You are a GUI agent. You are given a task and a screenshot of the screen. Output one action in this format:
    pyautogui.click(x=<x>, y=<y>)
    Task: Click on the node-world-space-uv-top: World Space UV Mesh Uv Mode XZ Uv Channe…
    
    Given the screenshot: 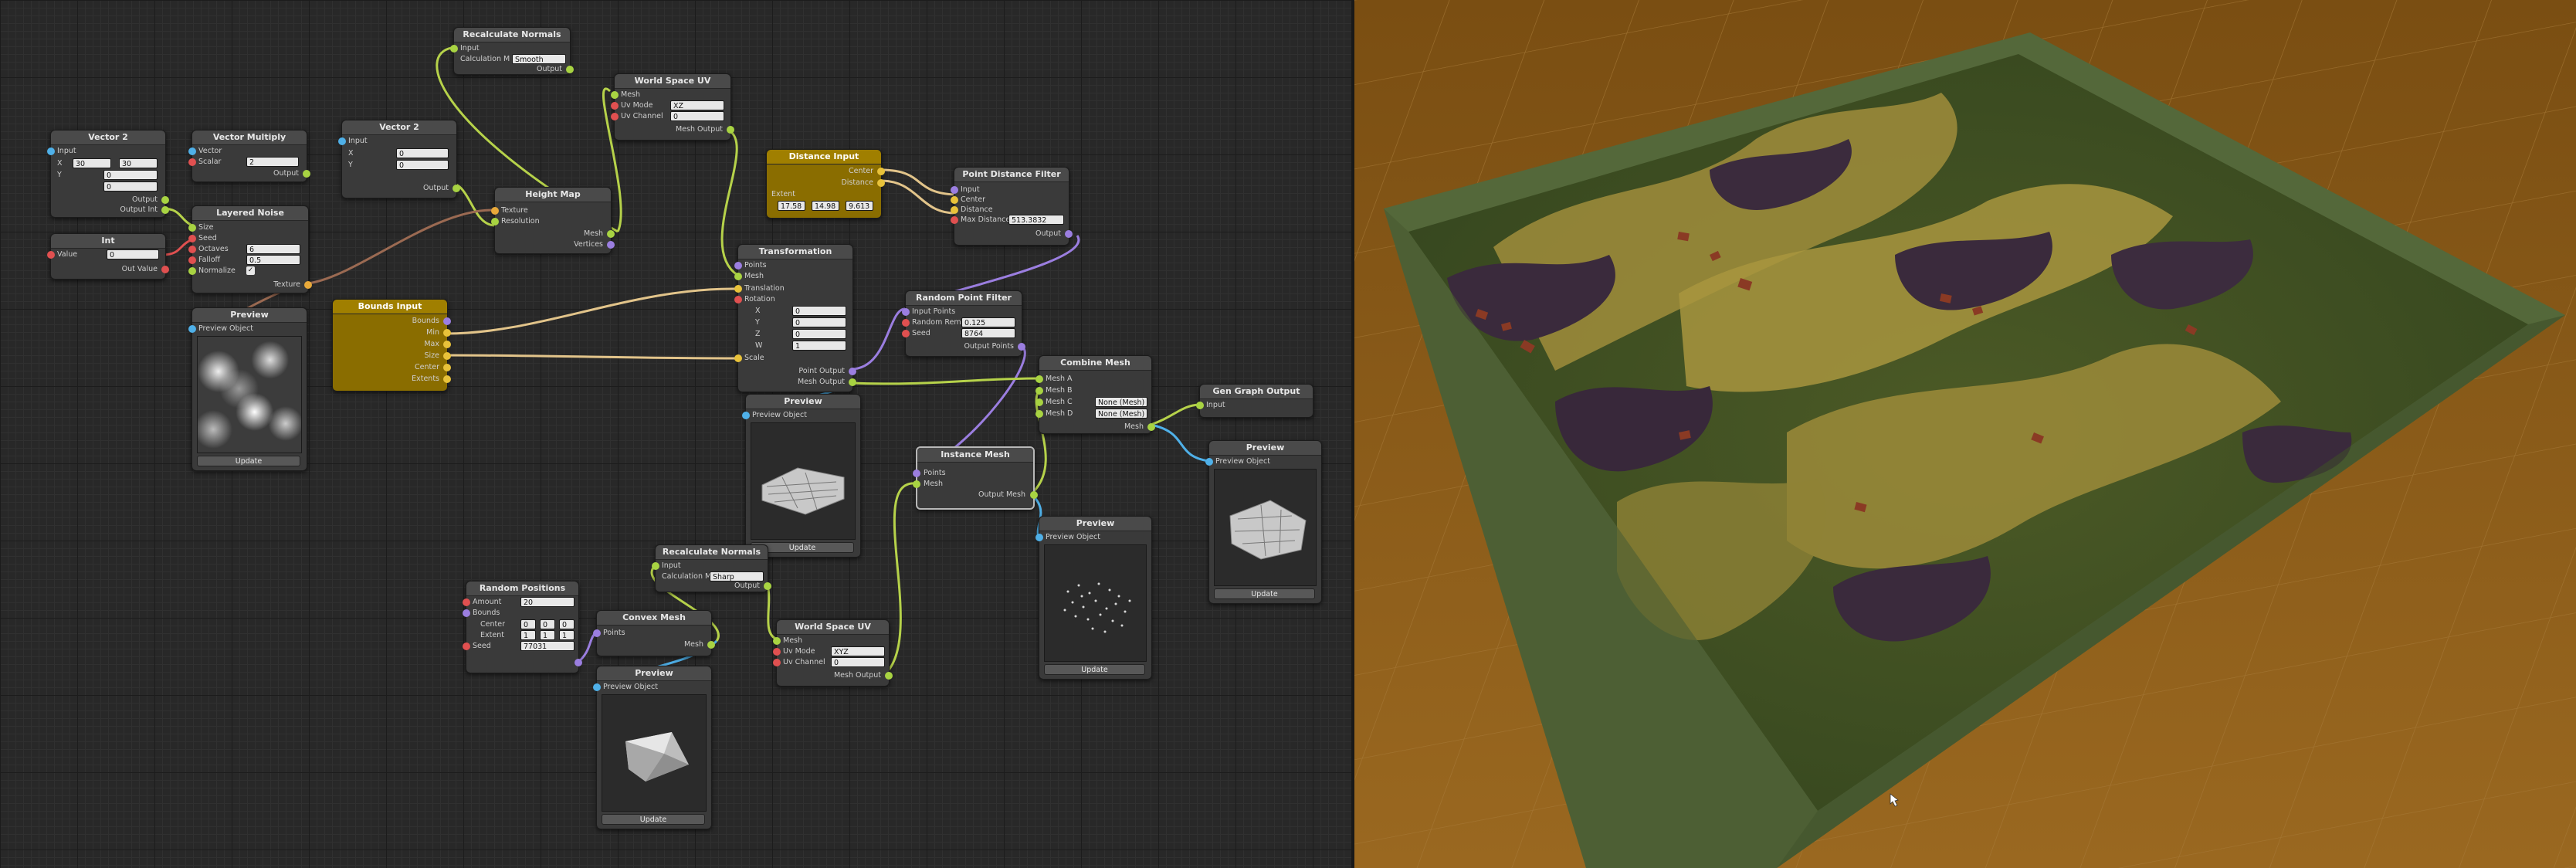 What is the action you would take?
    pyautogui.click(x=672, y=107)
    